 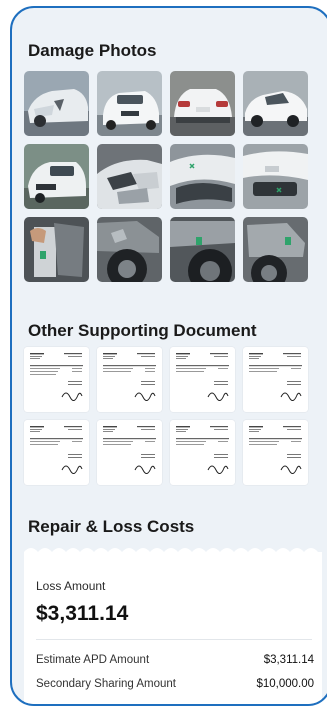 I want to click on car-side-white-photo, so click(x=275, y=103).